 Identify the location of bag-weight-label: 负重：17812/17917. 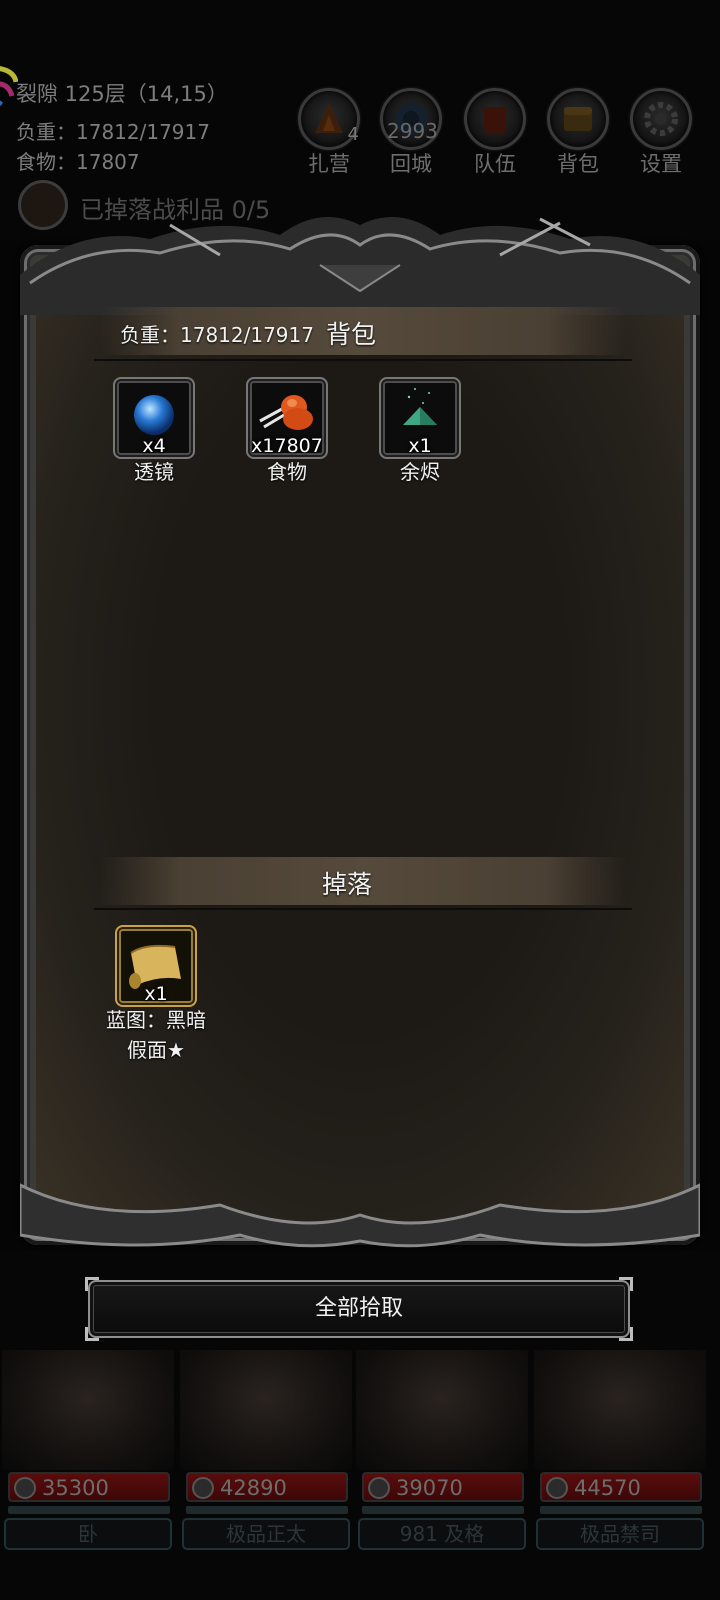
(217, 335).